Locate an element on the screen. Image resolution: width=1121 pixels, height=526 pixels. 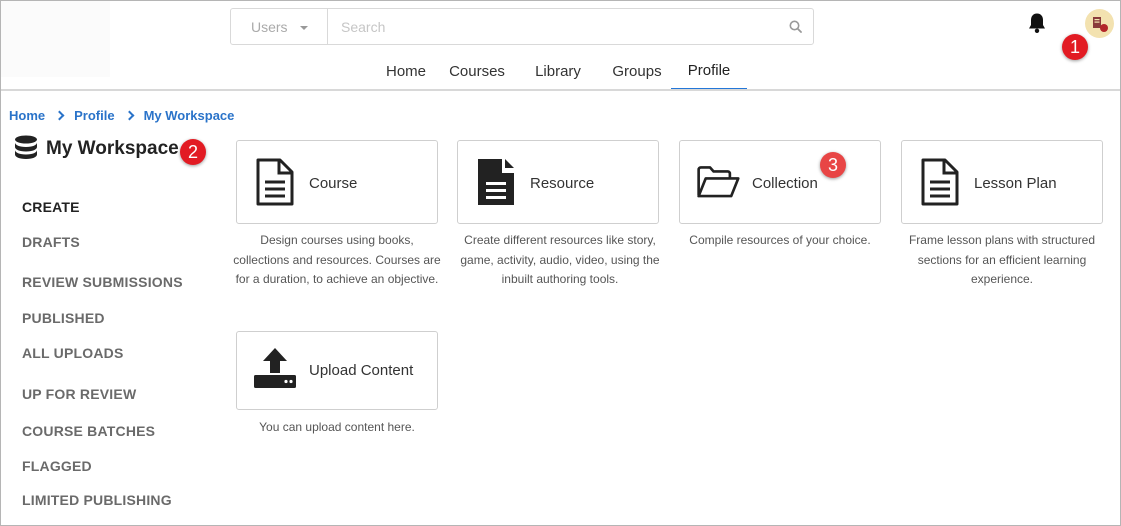
sidebar-item-drafts: DRAFTS is located at coordinates (51, 242).